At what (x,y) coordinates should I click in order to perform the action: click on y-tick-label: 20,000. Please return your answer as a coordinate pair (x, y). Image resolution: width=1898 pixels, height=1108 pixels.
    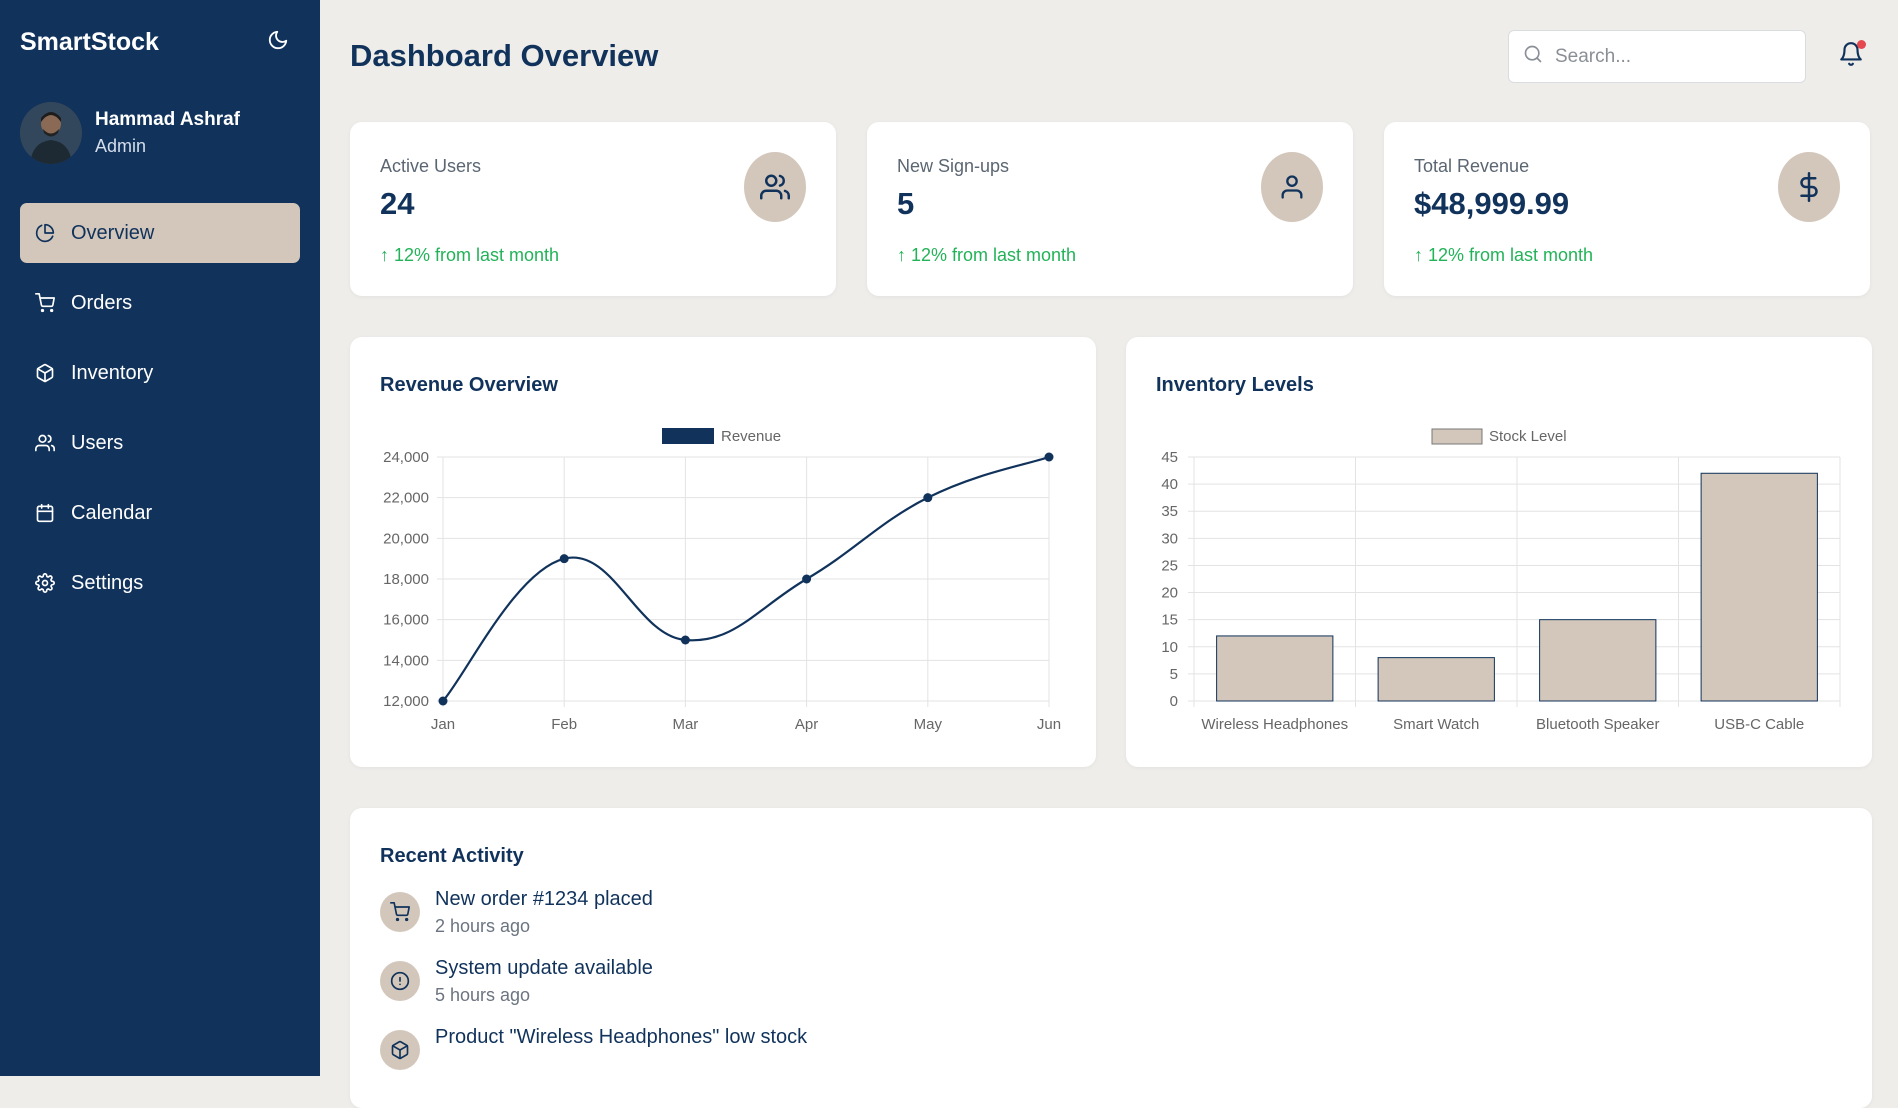
    Looking at the image, I should click on (406, 538).